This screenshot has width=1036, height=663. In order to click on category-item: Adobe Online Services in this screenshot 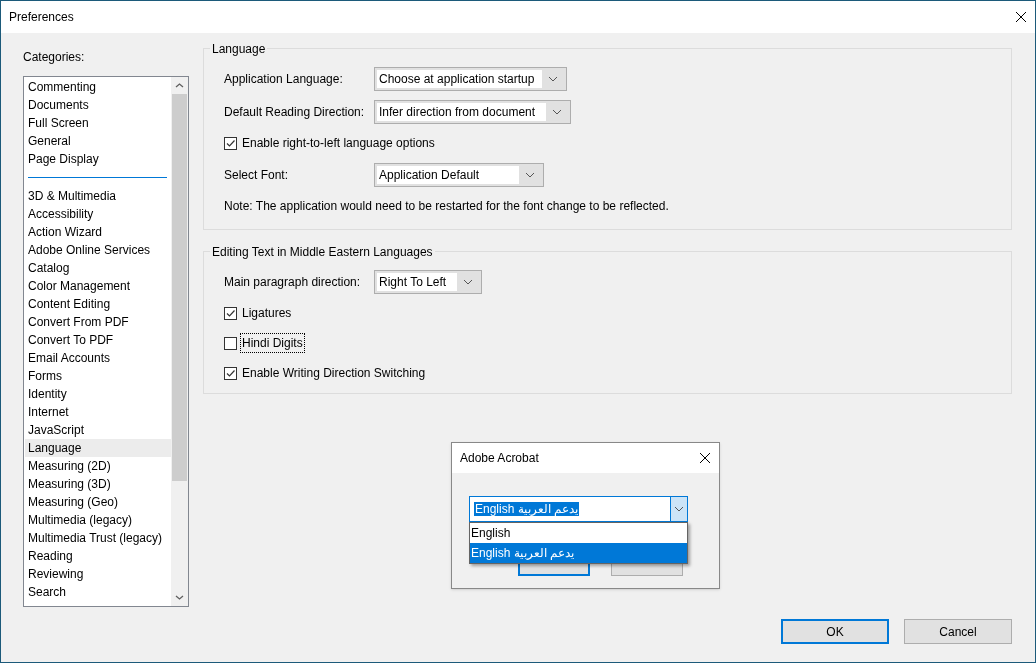, I will do `click(98, 250)`.